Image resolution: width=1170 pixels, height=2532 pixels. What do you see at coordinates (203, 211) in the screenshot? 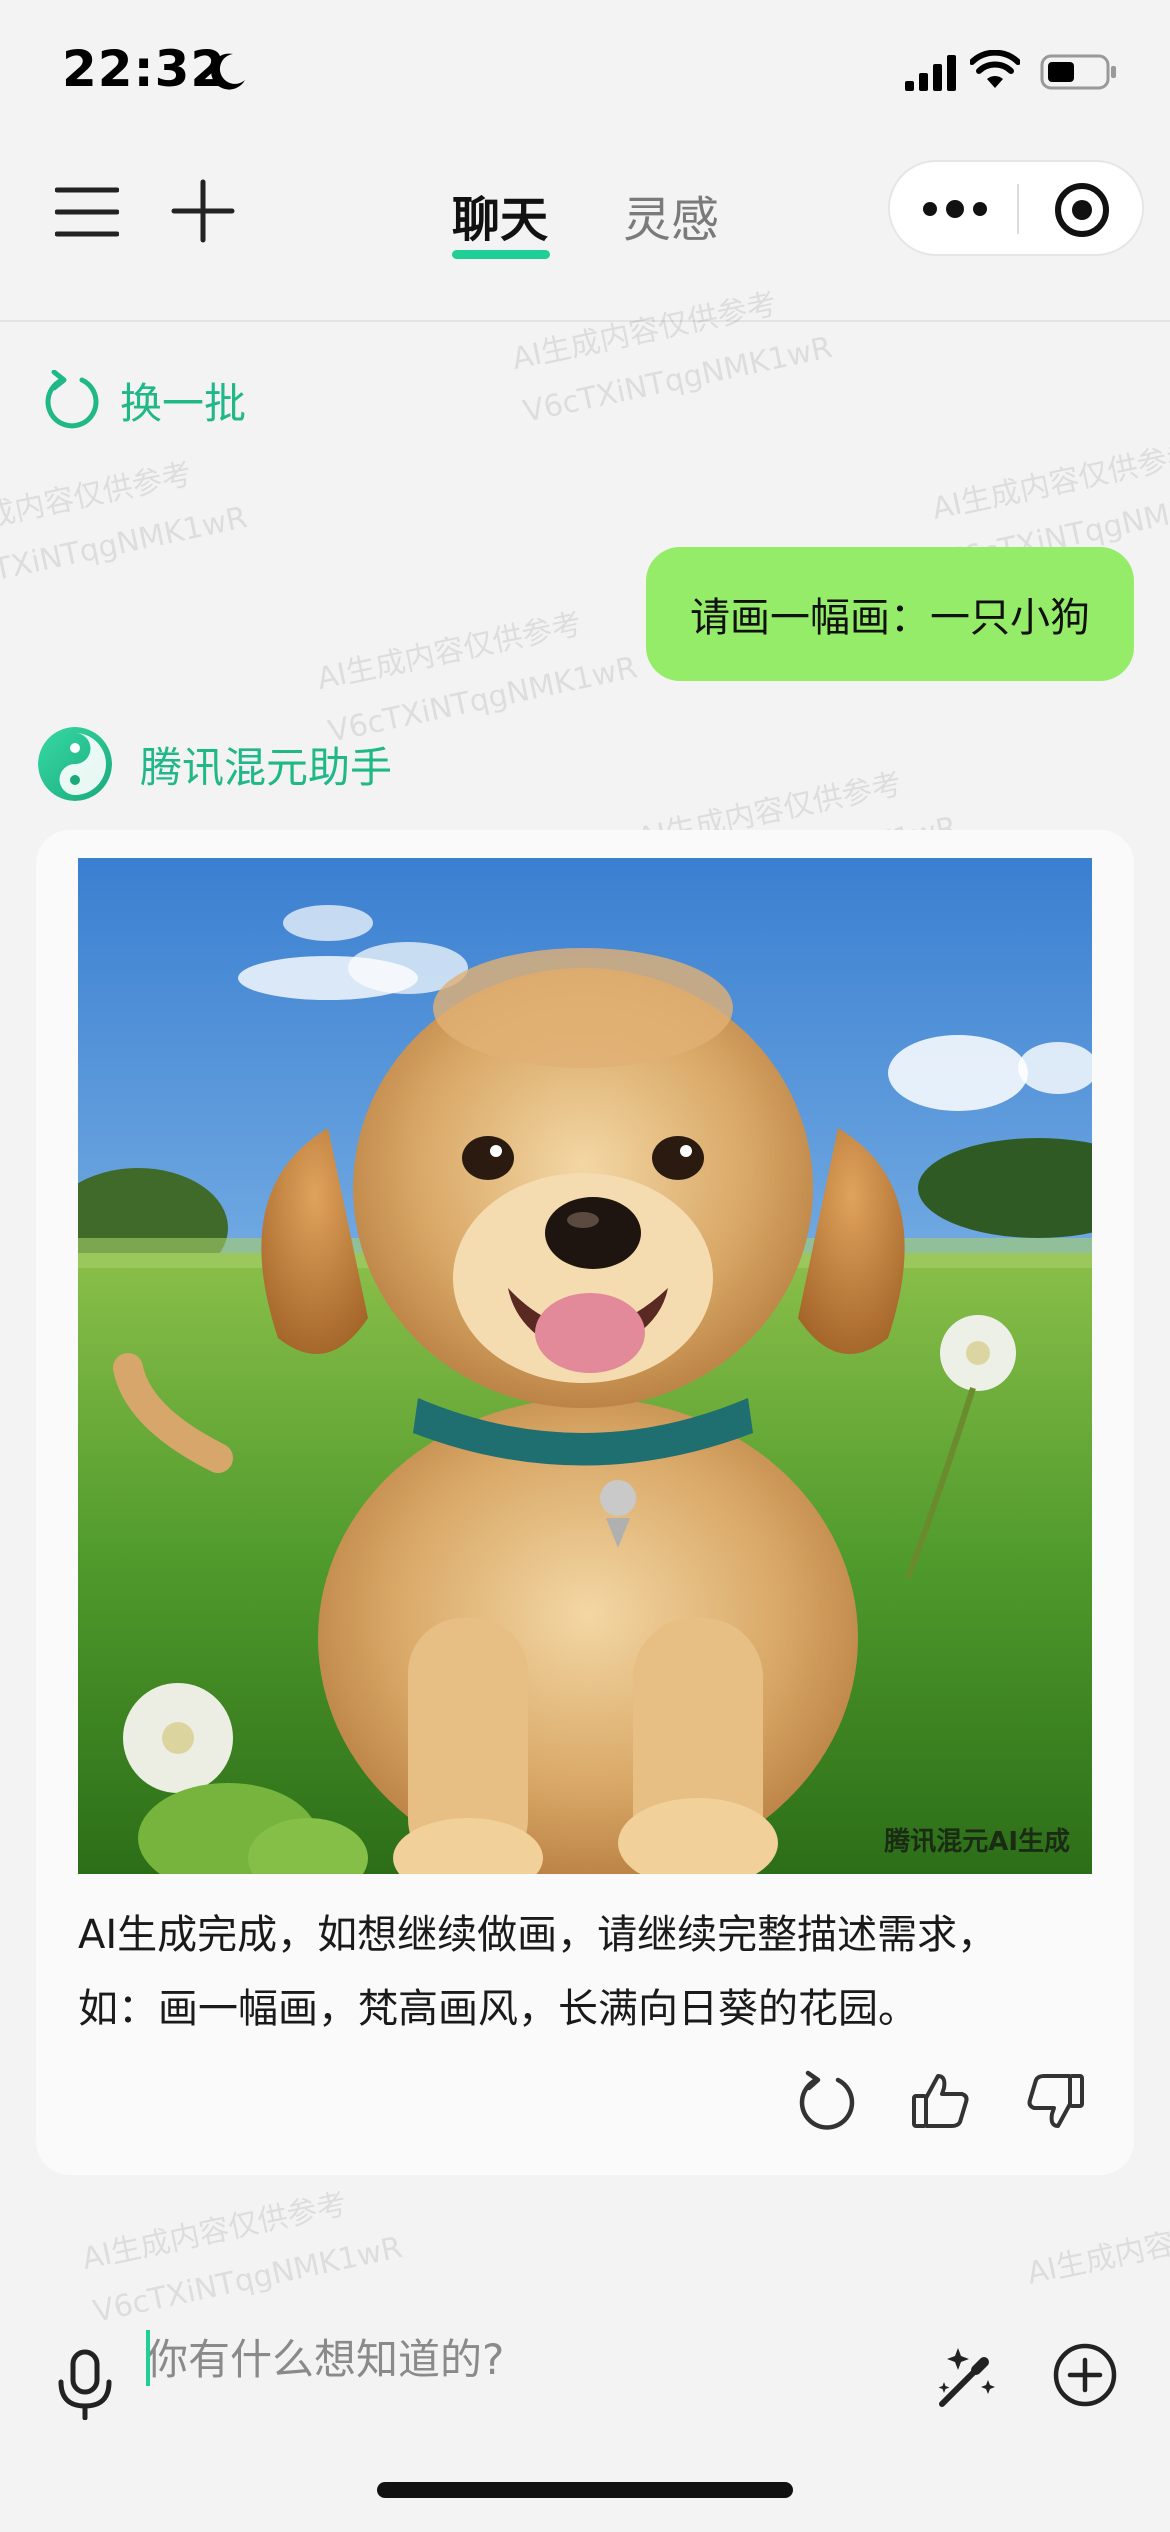
I see `add-icon` at bounding box center [203, 211].